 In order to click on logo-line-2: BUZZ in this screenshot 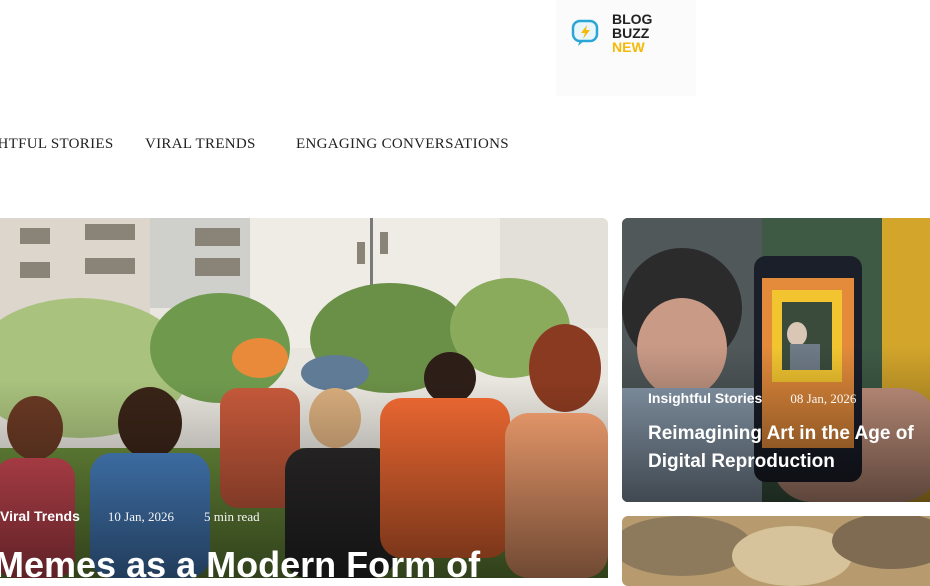, I will do `click(631, 33)`.